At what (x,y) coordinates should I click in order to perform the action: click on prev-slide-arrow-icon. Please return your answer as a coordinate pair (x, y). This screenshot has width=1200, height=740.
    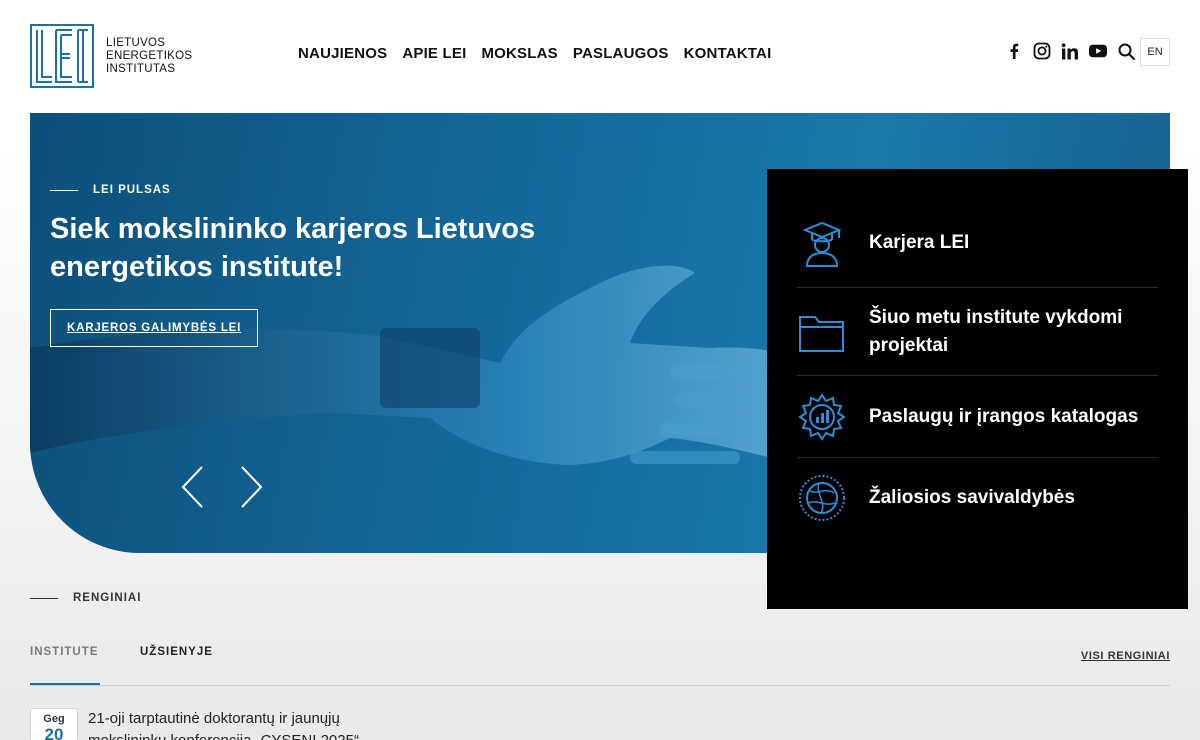
    Looking at the image, I should click on (193, 487).